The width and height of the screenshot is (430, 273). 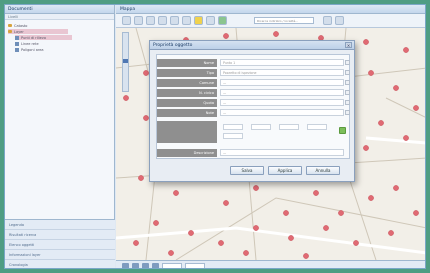 I want to click on print-icon, so click(x=210, y=20).